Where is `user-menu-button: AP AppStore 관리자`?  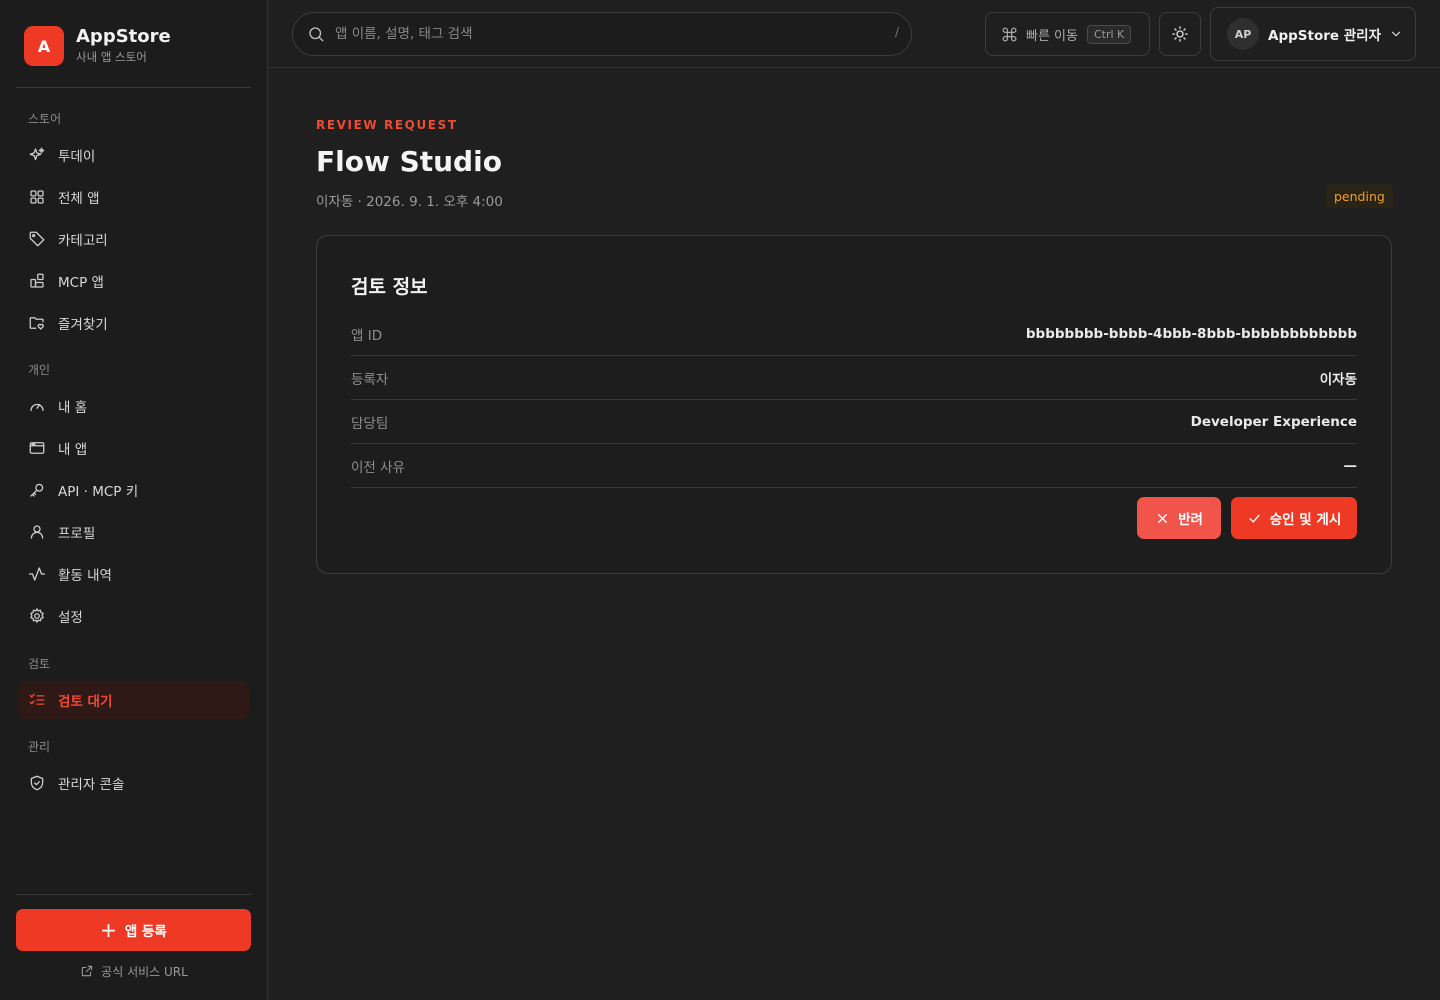 user-menu-button: AP AppStore 관리자 is located at coordinates (1313, 34).